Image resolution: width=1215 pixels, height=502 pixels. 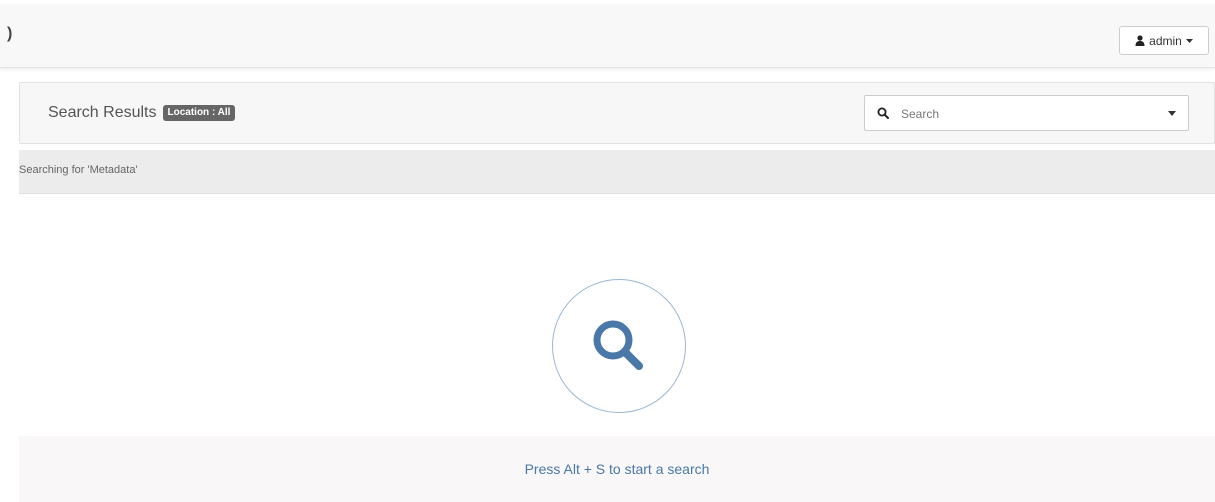 I want to click on results-title: Search Results Location : All, so click(x=142, y=113).